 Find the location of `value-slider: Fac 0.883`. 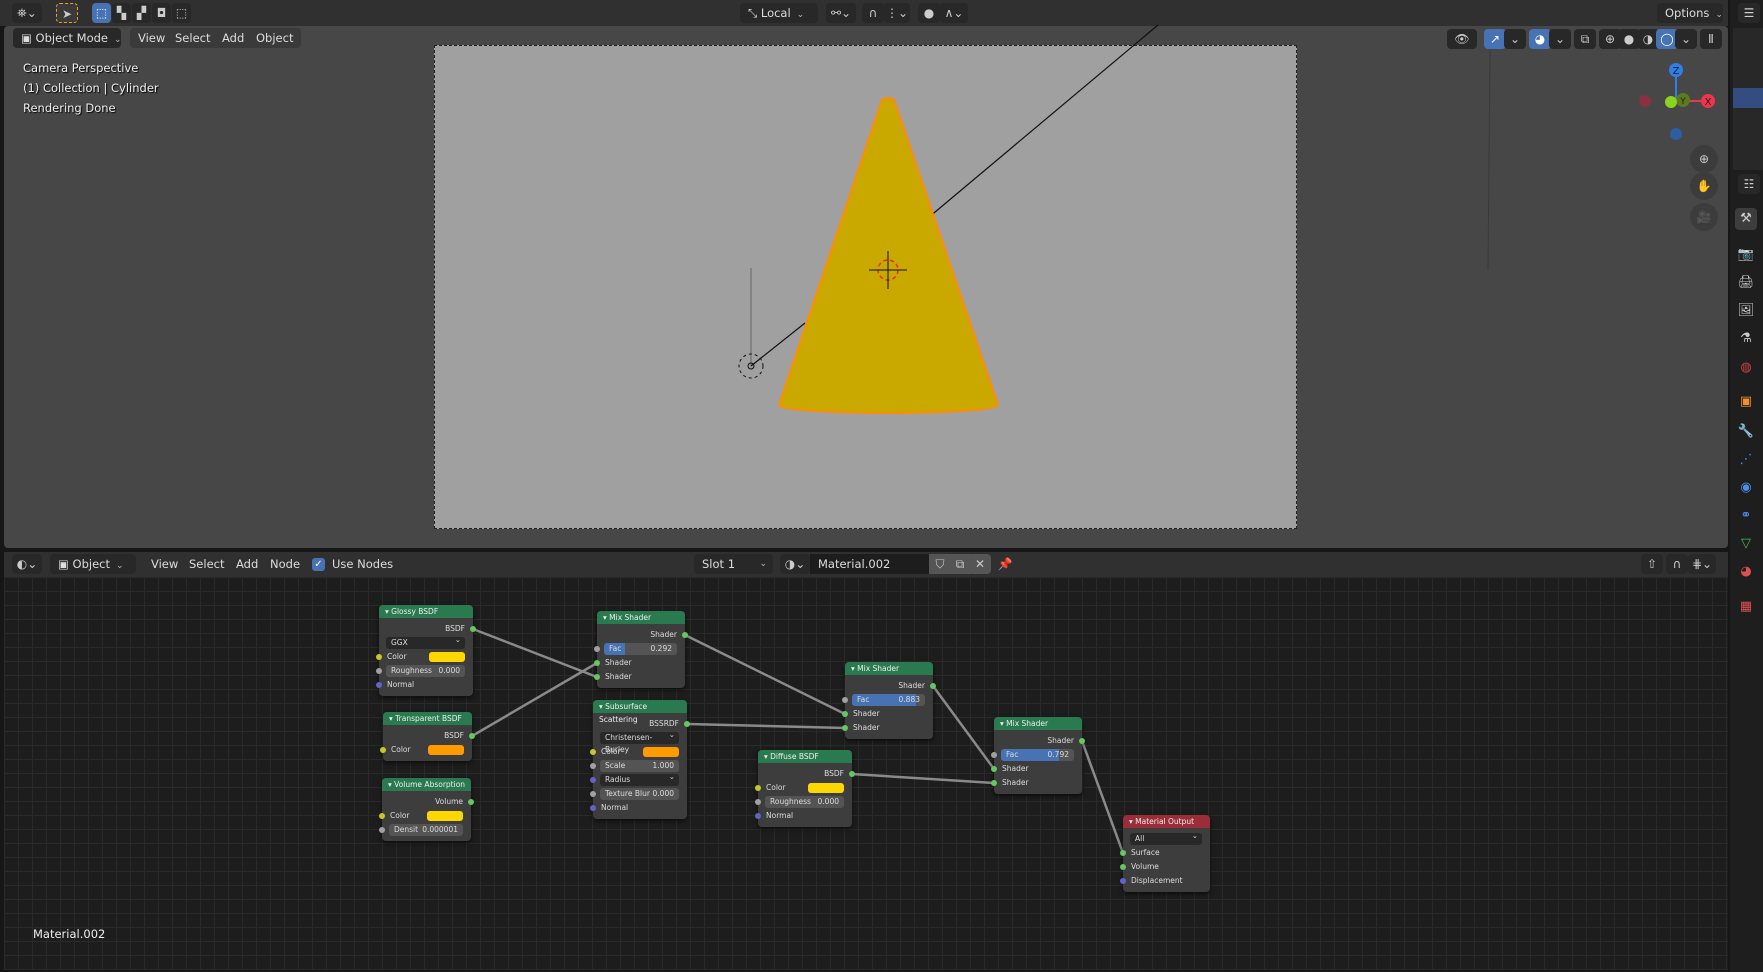

value-slider: Fac 0.883 is located at coordinates (888, 700).